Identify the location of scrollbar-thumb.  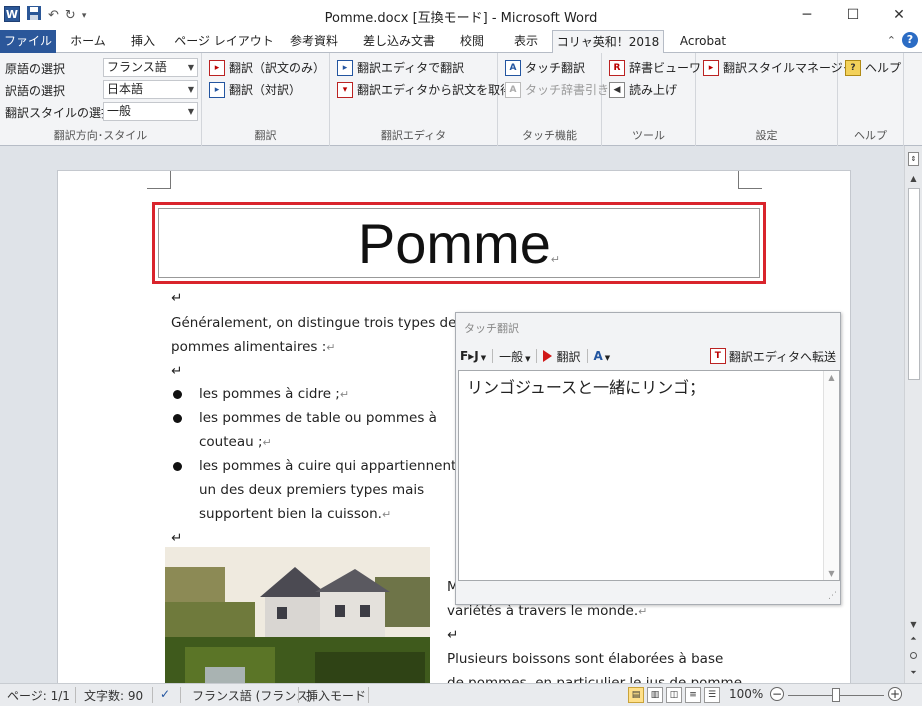
(914, 284).